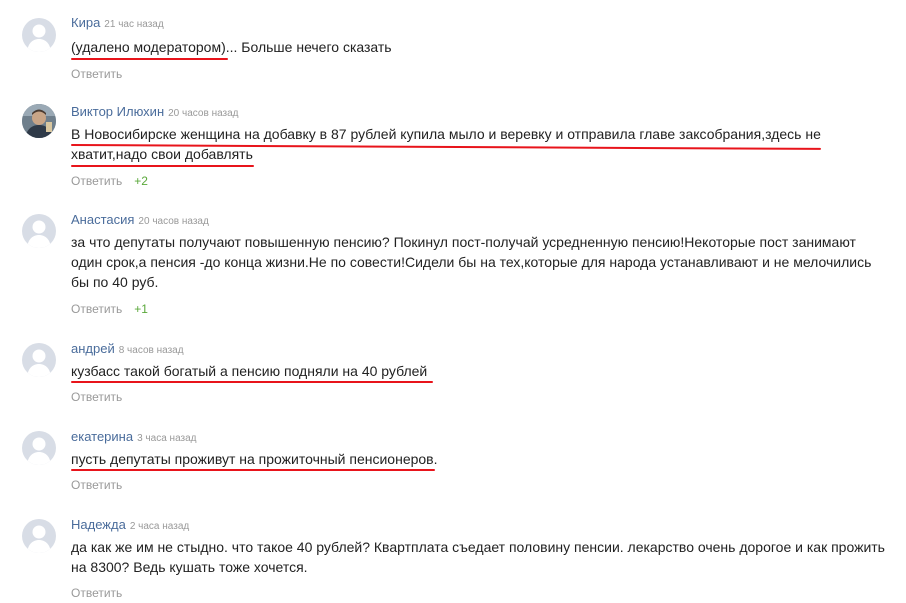  I want to click on author-name: Кира, so click(85, 22).